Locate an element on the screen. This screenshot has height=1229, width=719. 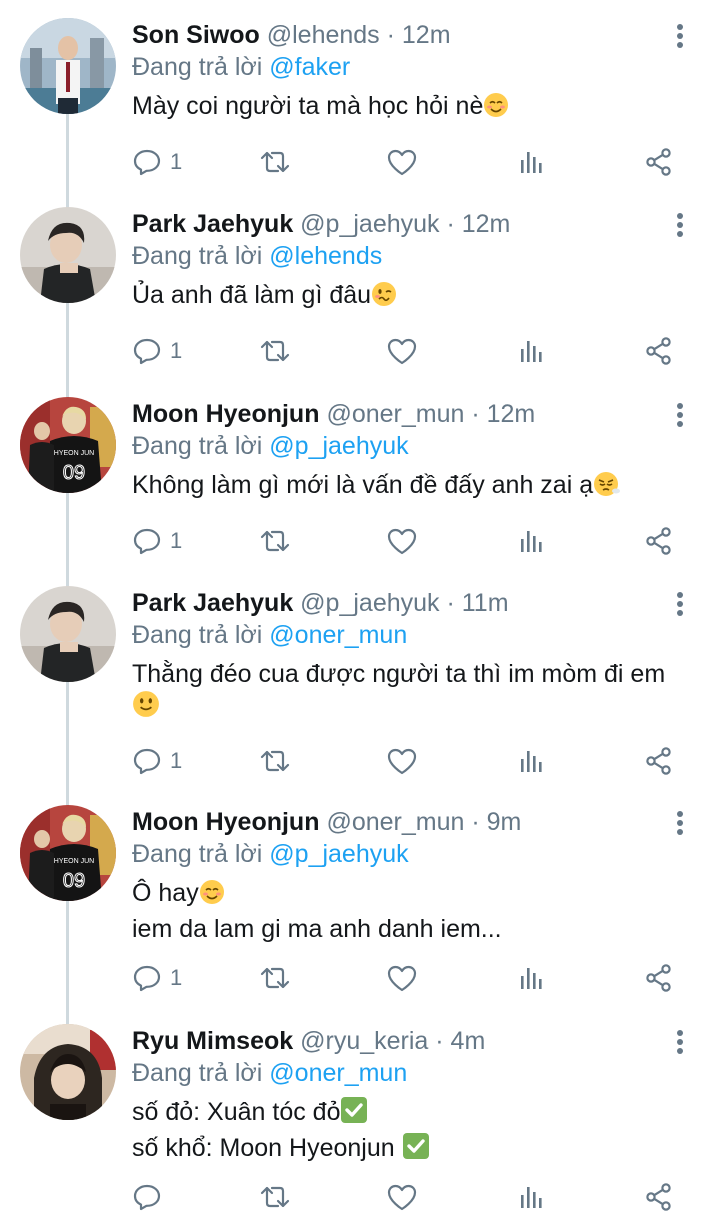
tweet-text: số đỏ: Xuân tóc đỏ số khổ: Moon Hyeonjun is located at coordinates (417, 1132).